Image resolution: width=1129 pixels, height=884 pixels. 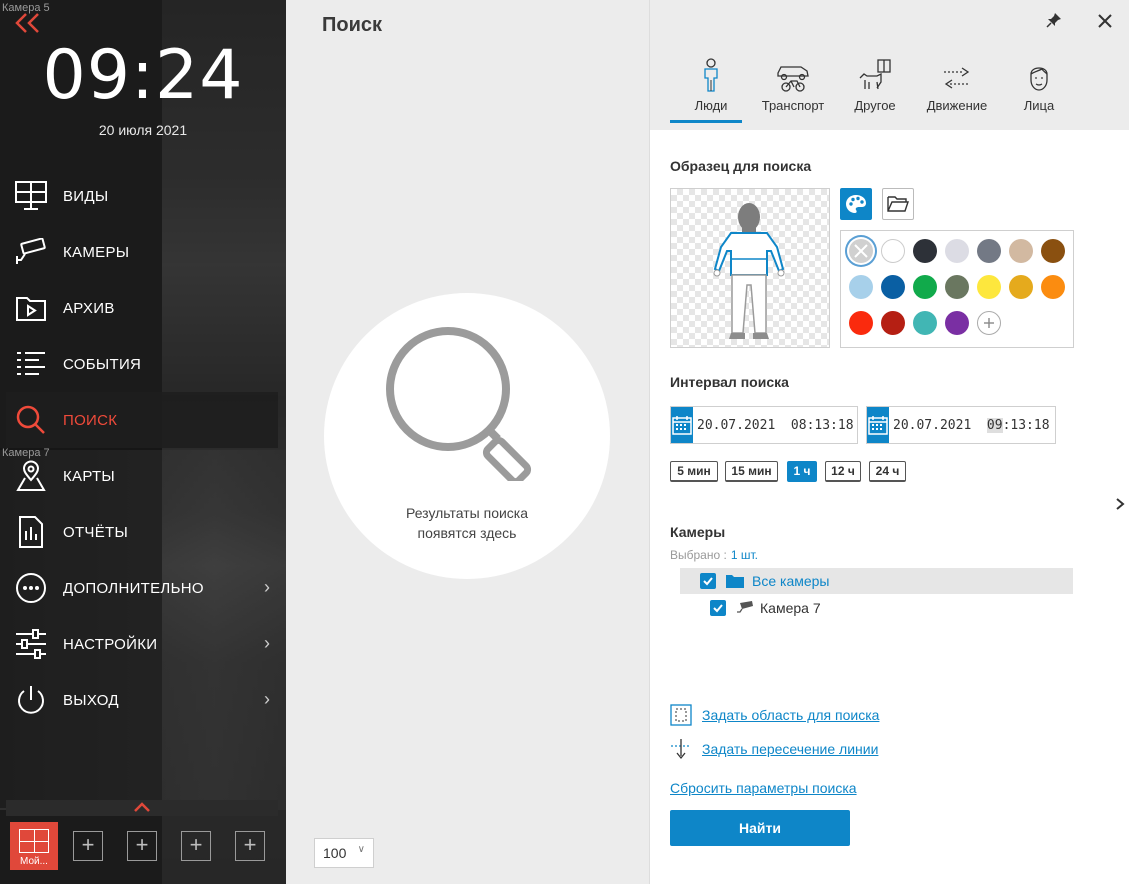 I want to click on range-12h-button: 12 ч, so click(x=843, y=471).